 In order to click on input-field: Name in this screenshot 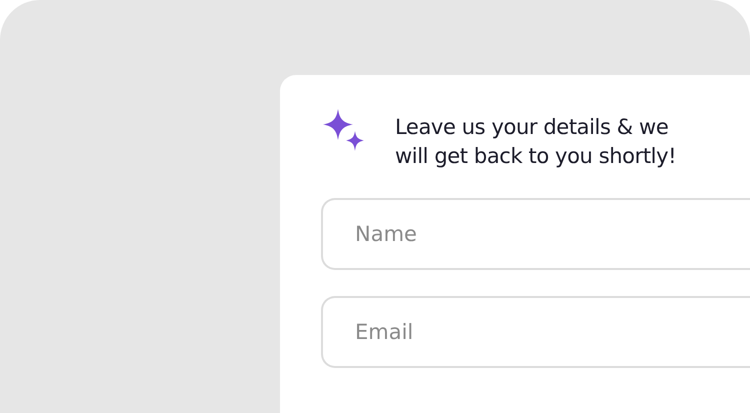, I will do `click(535, 234)`.